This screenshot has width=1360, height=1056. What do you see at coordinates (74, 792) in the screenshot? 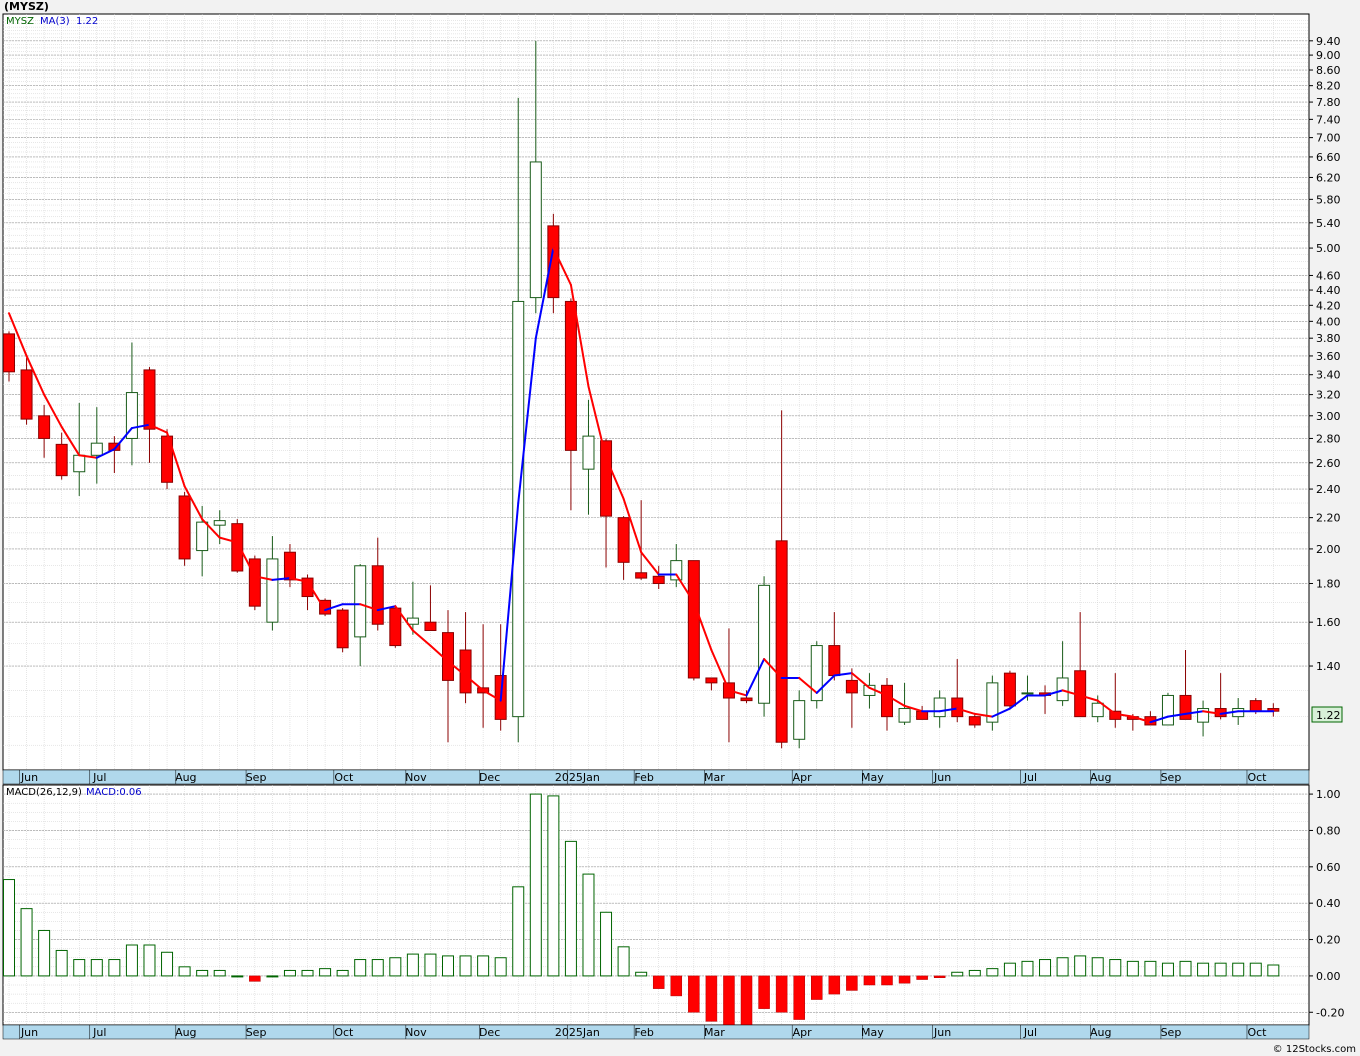
I see `macd-legend: MACD(26,12,9) MACD:0.06` at bounding box center [74, 792].